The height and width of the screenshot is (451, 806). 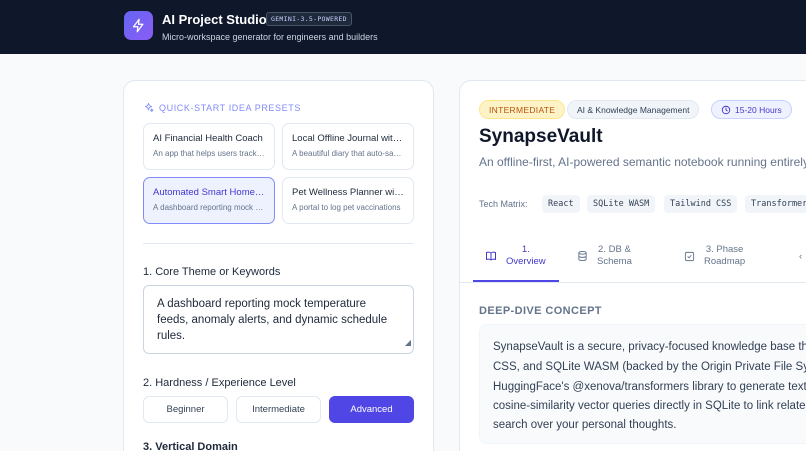 I want to click on tab-label: 2. DB & Schema, so click(x=614, y=255).